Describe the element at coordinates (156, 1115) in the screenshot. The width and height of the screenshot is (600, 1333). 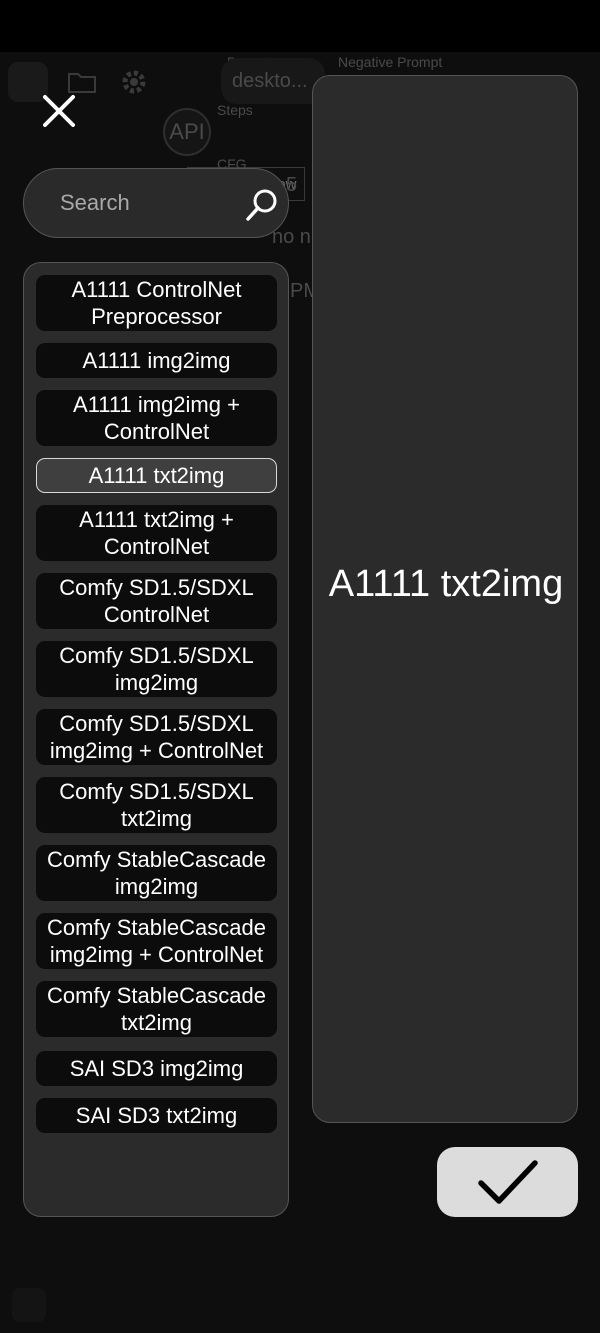
I see `list-item: SAI SD3 txt2img` at that location.